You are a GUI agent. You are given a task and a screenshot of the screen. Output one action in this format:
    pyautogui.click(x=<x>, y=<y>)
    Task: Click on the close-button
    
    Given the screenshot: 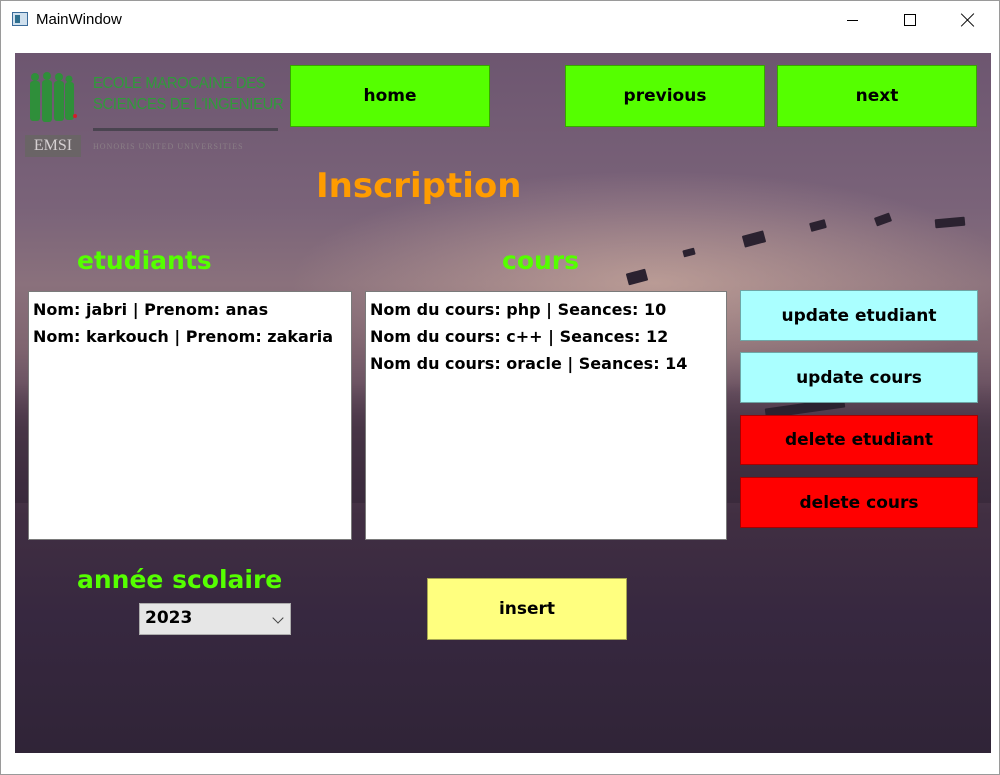 What is the action you would take?
    pyautogui.click(x=968, y=20)
    